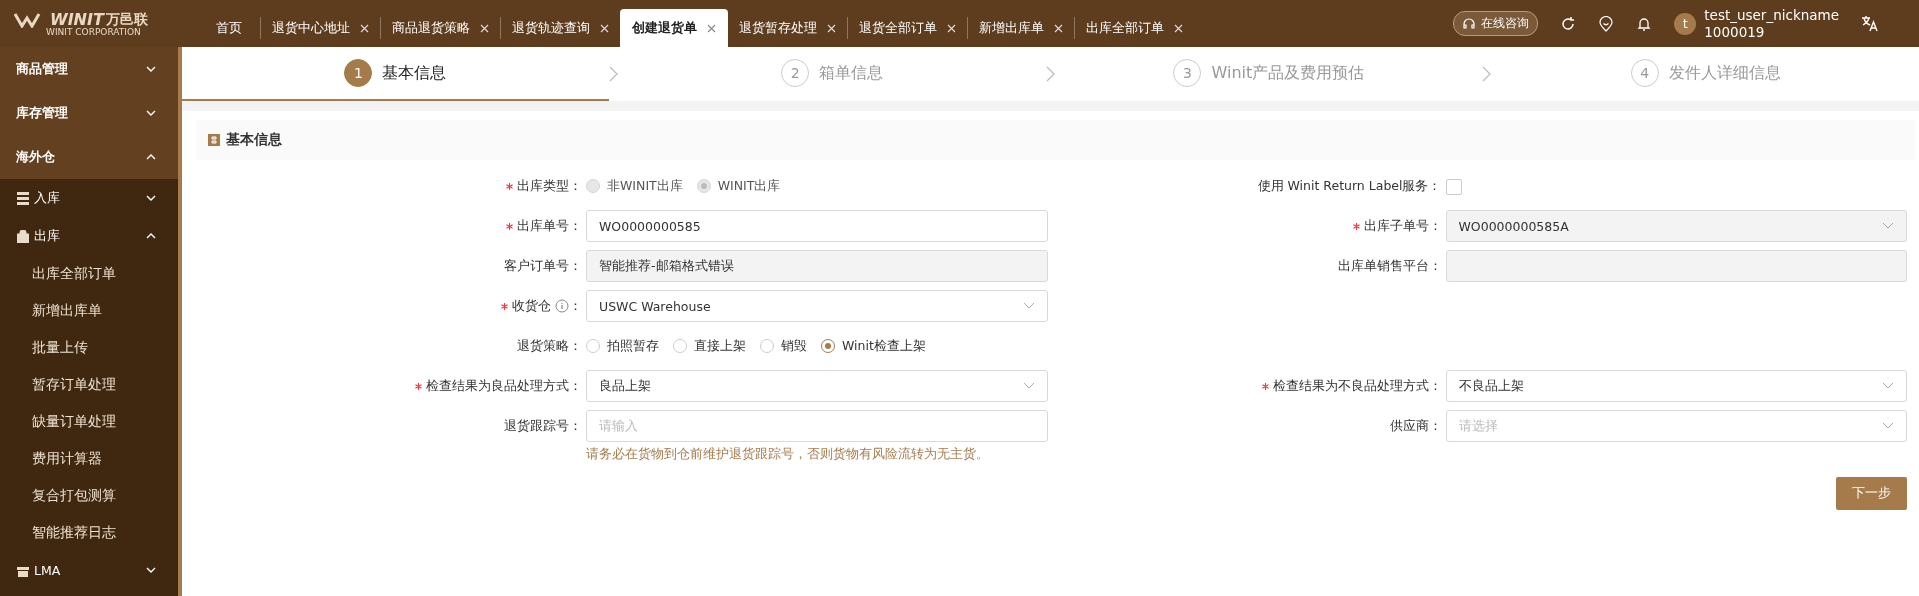 This screenshot has height=596, width=1919. I want to click on subgroup-label: 出库, so click(47, 236).